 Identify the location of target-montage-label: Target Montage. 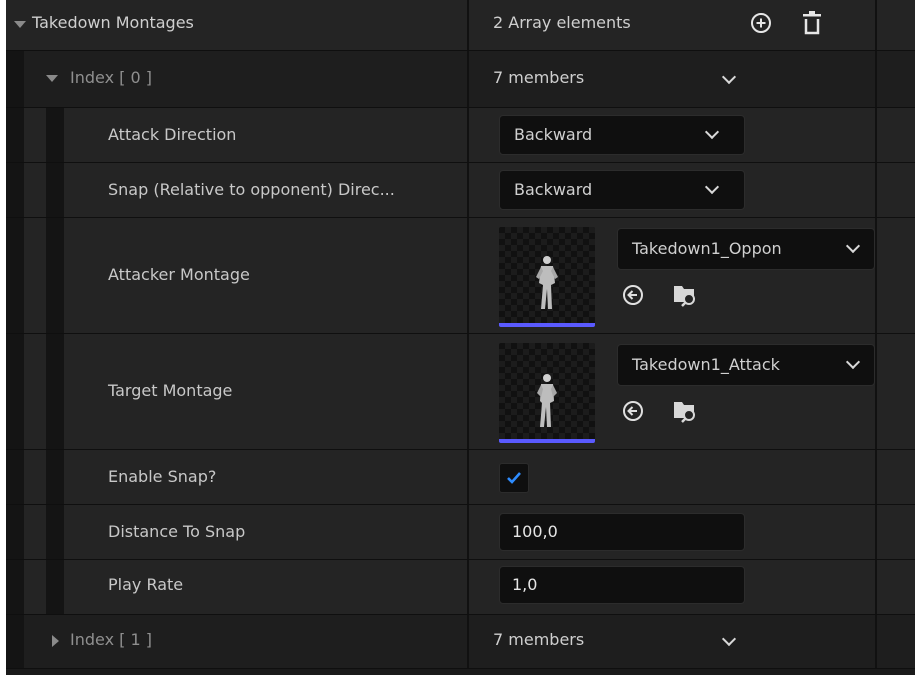
(170, 390).